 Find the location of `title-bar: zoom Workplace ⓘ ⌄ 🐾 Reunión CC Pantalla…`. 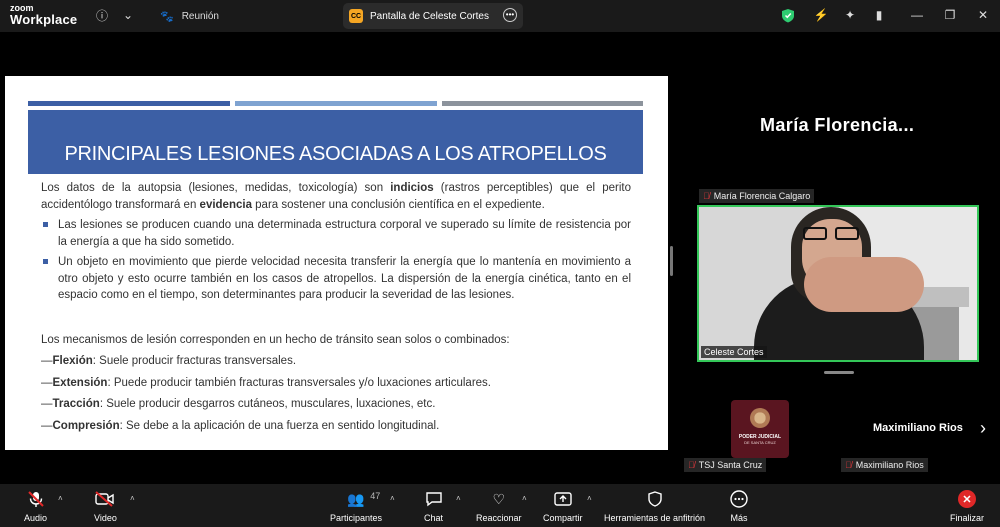

title-bar: zoom Workplace ⓘ ⌄ 🐾 Reunión CC Pantalla… is located at coordinates (500, 16).